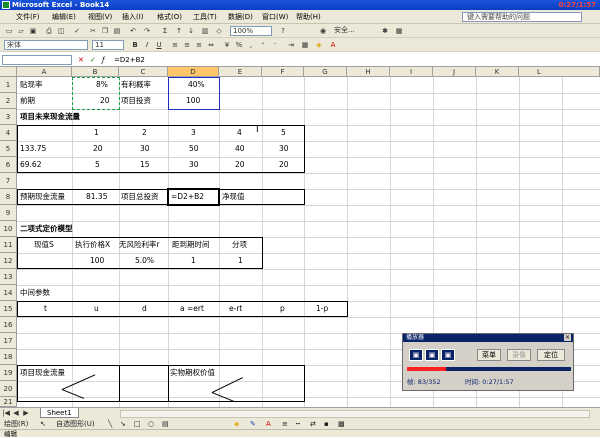 This screenshot has width=600, height=438. I want to click on cell-a2: 前期, so click(27, 101).